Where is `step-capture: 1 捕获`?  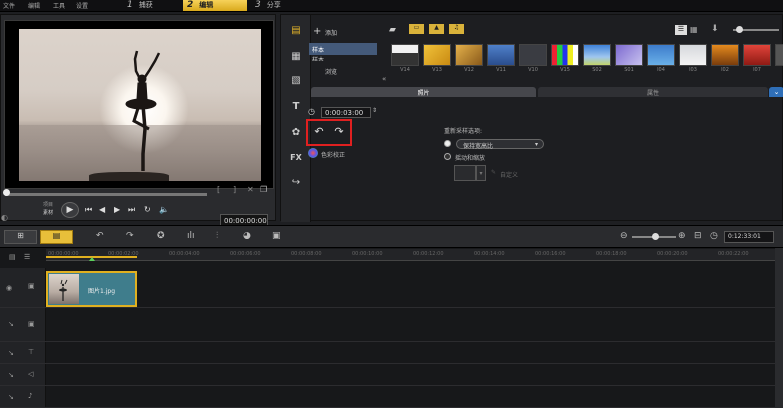
step-capture: 1 捕获 is located at coordinates (151, 5).